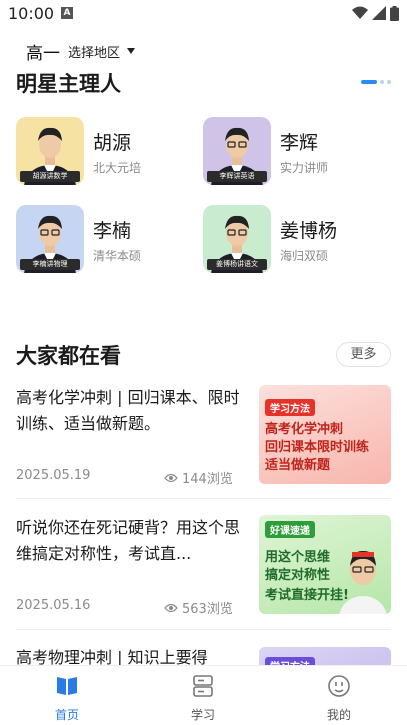 This screenshot has height=725, width=407. What do you see at coordinates (298, 465) in the screenshot?
I see `thumbnail-text: 适当做新题` at bounding box center [298, 465].